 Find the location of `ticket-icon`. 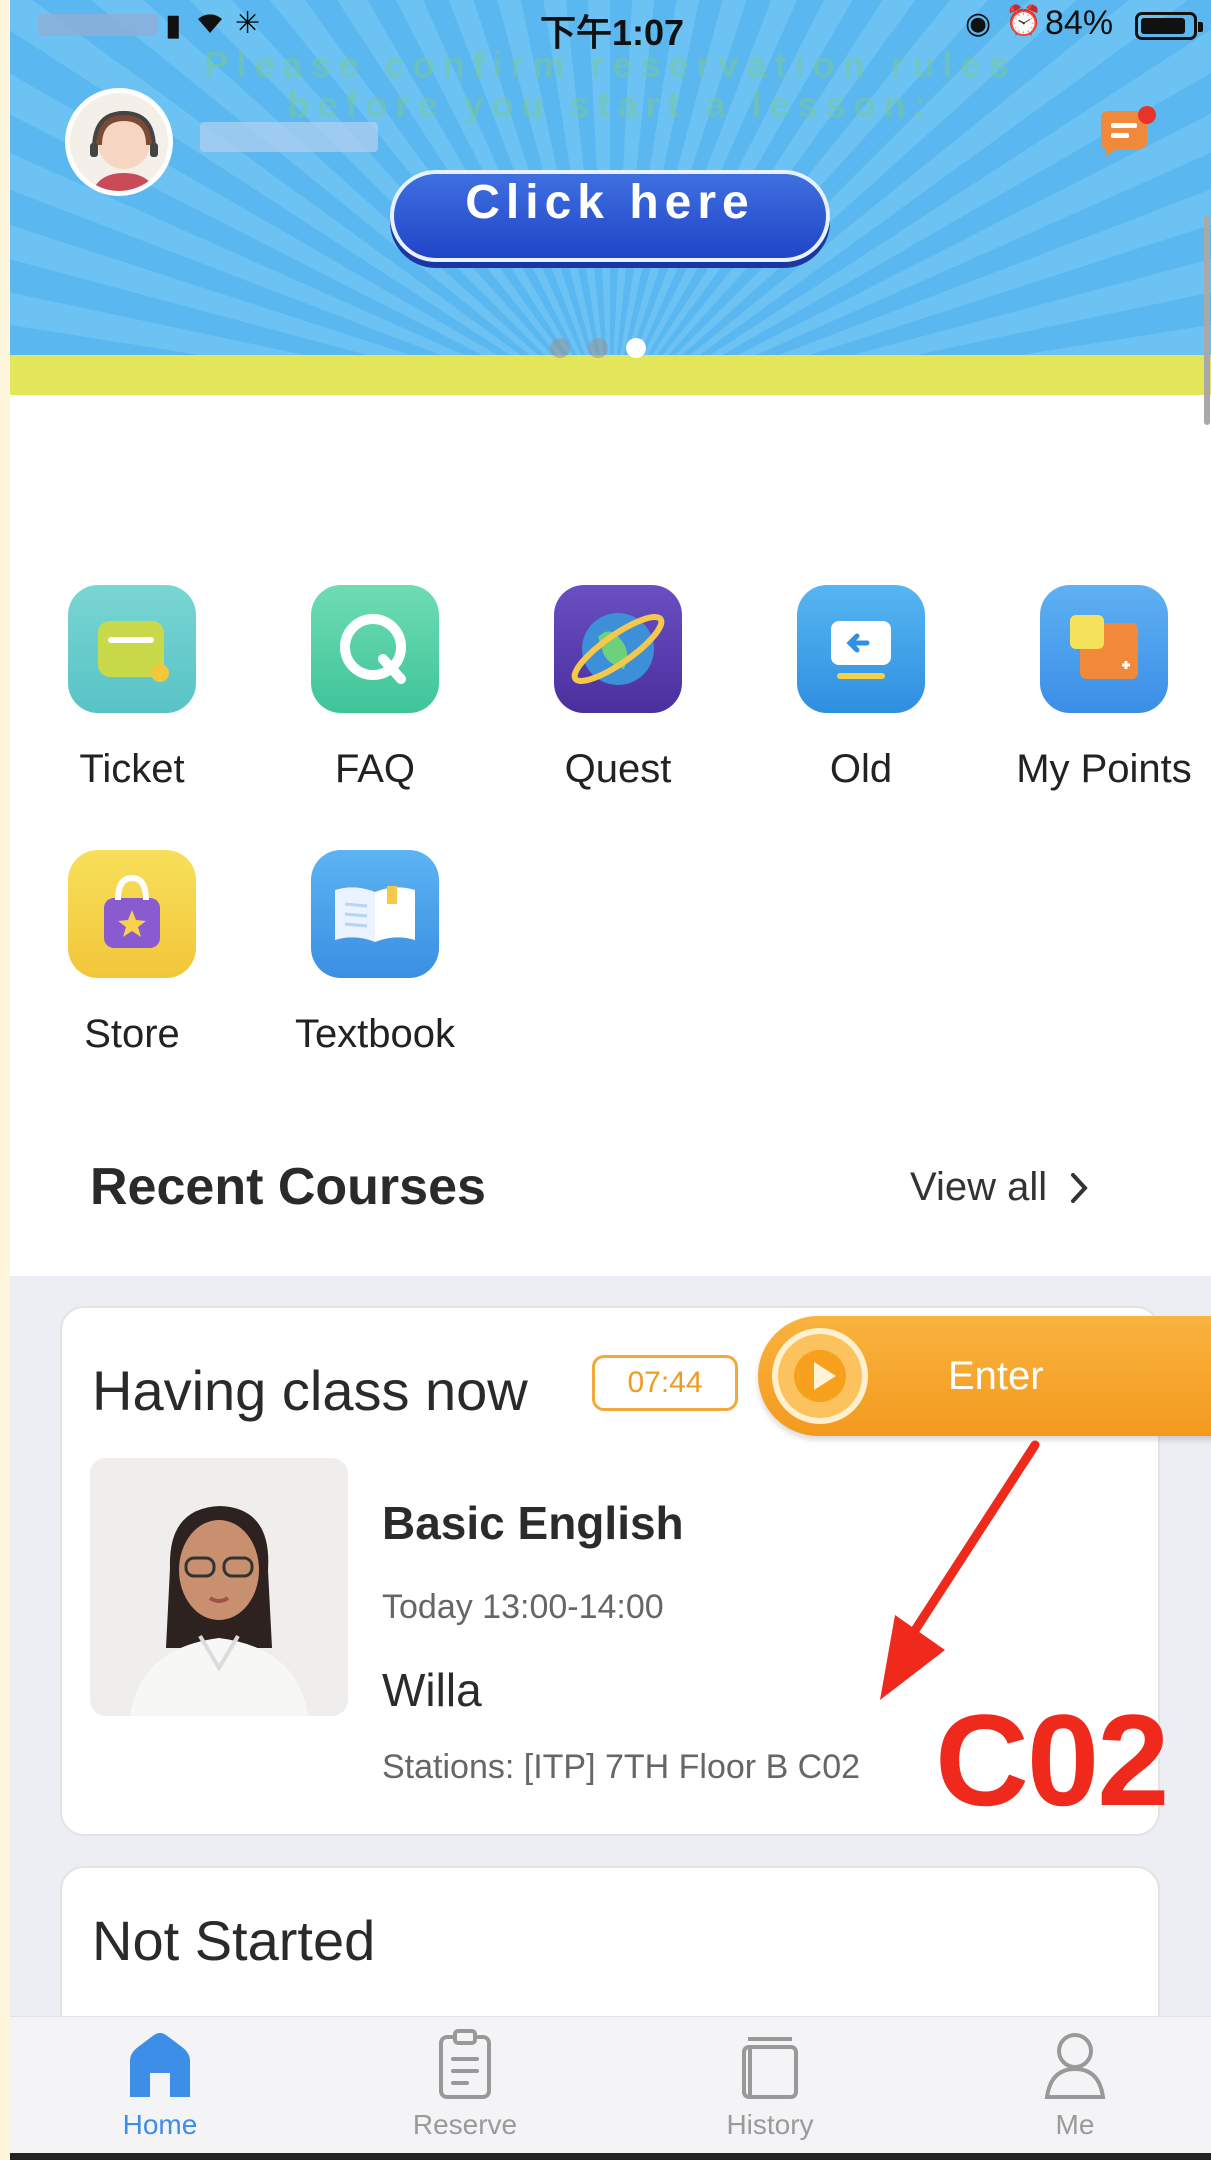

ticket-icon is located at coordinates (132, 649).